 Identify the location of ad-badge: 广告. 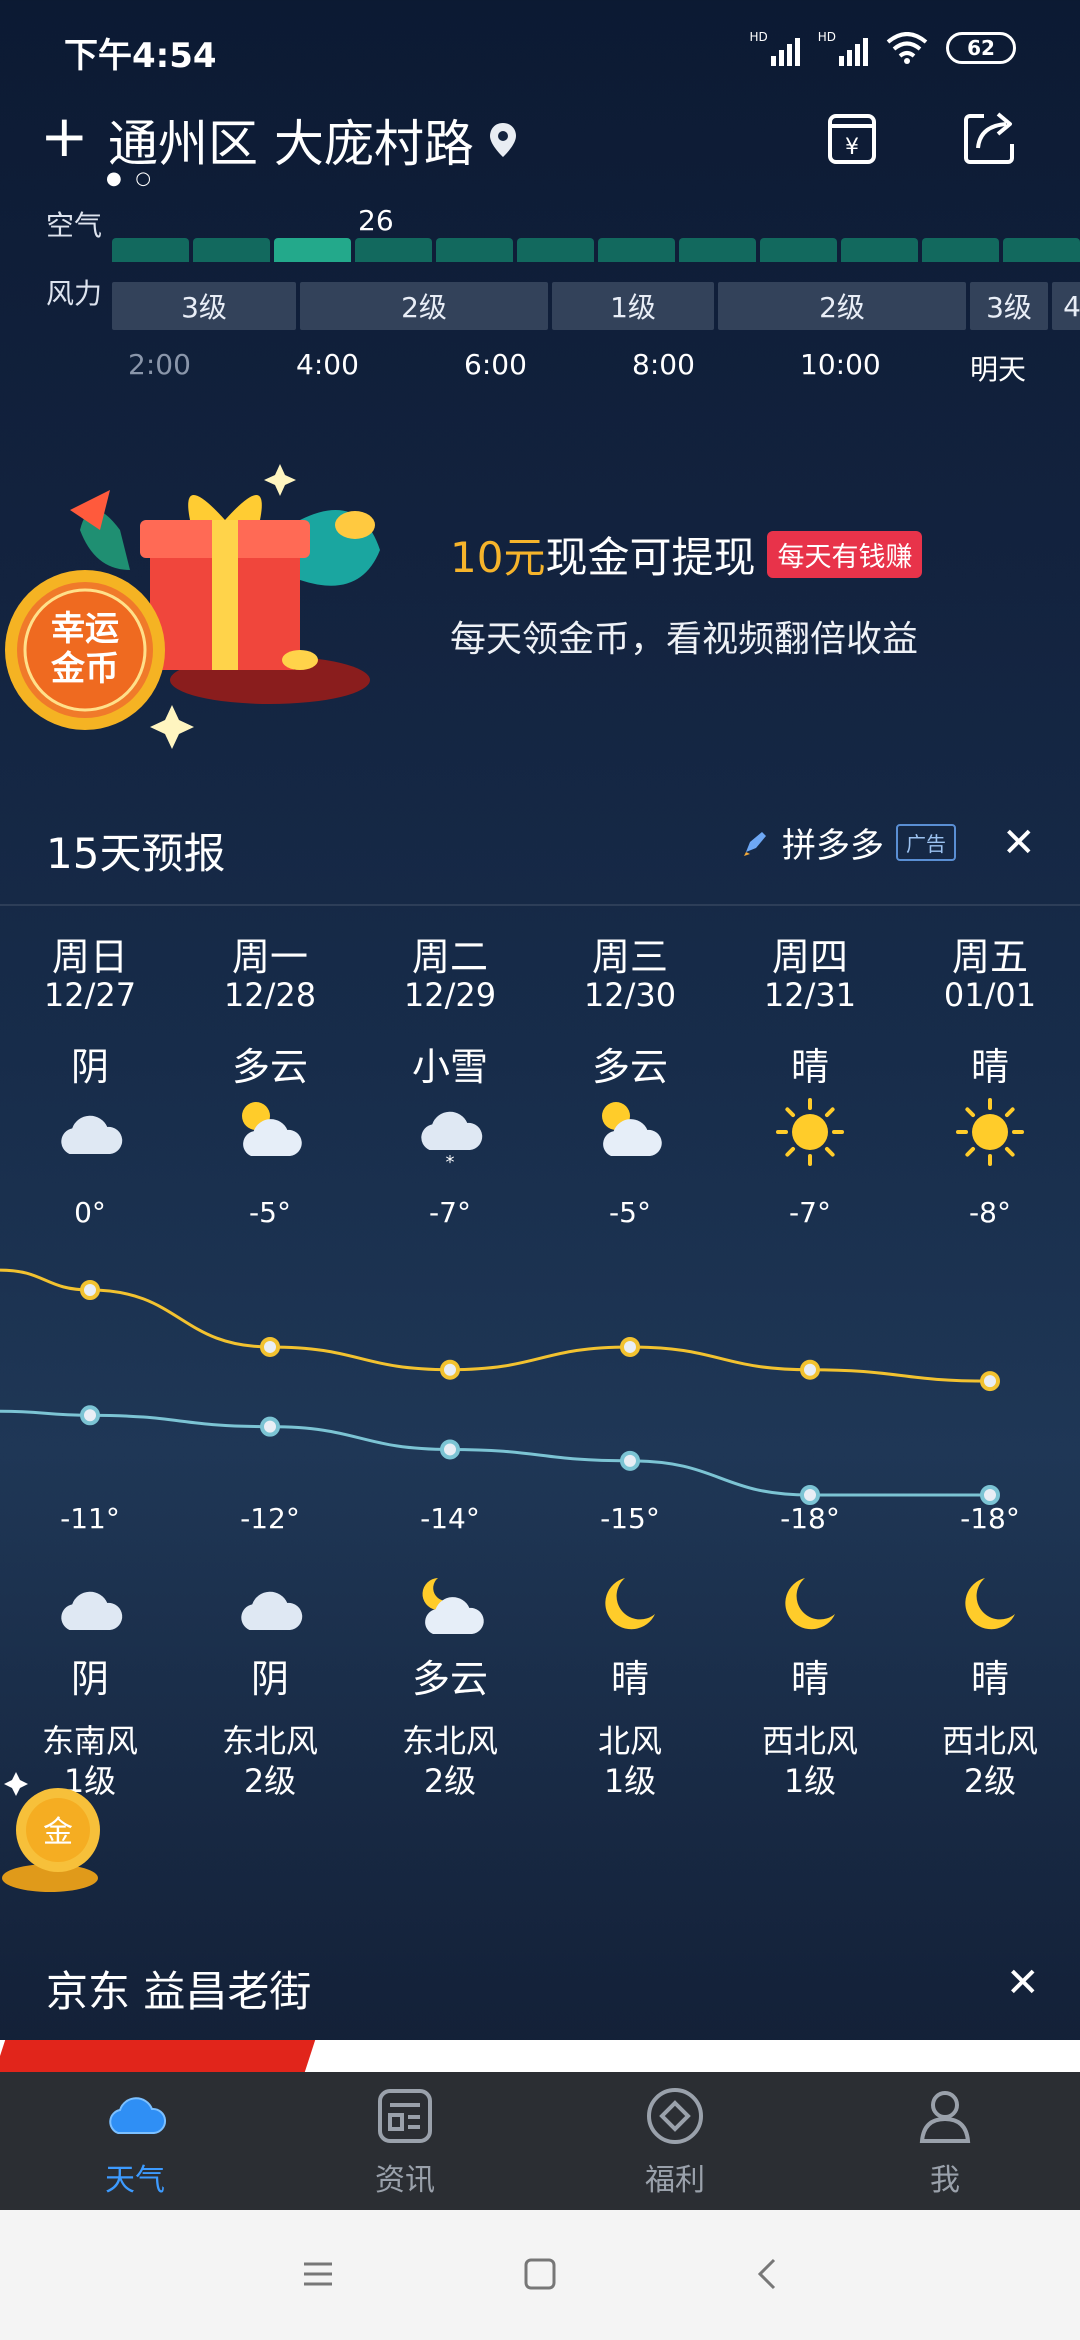
(926, 842).